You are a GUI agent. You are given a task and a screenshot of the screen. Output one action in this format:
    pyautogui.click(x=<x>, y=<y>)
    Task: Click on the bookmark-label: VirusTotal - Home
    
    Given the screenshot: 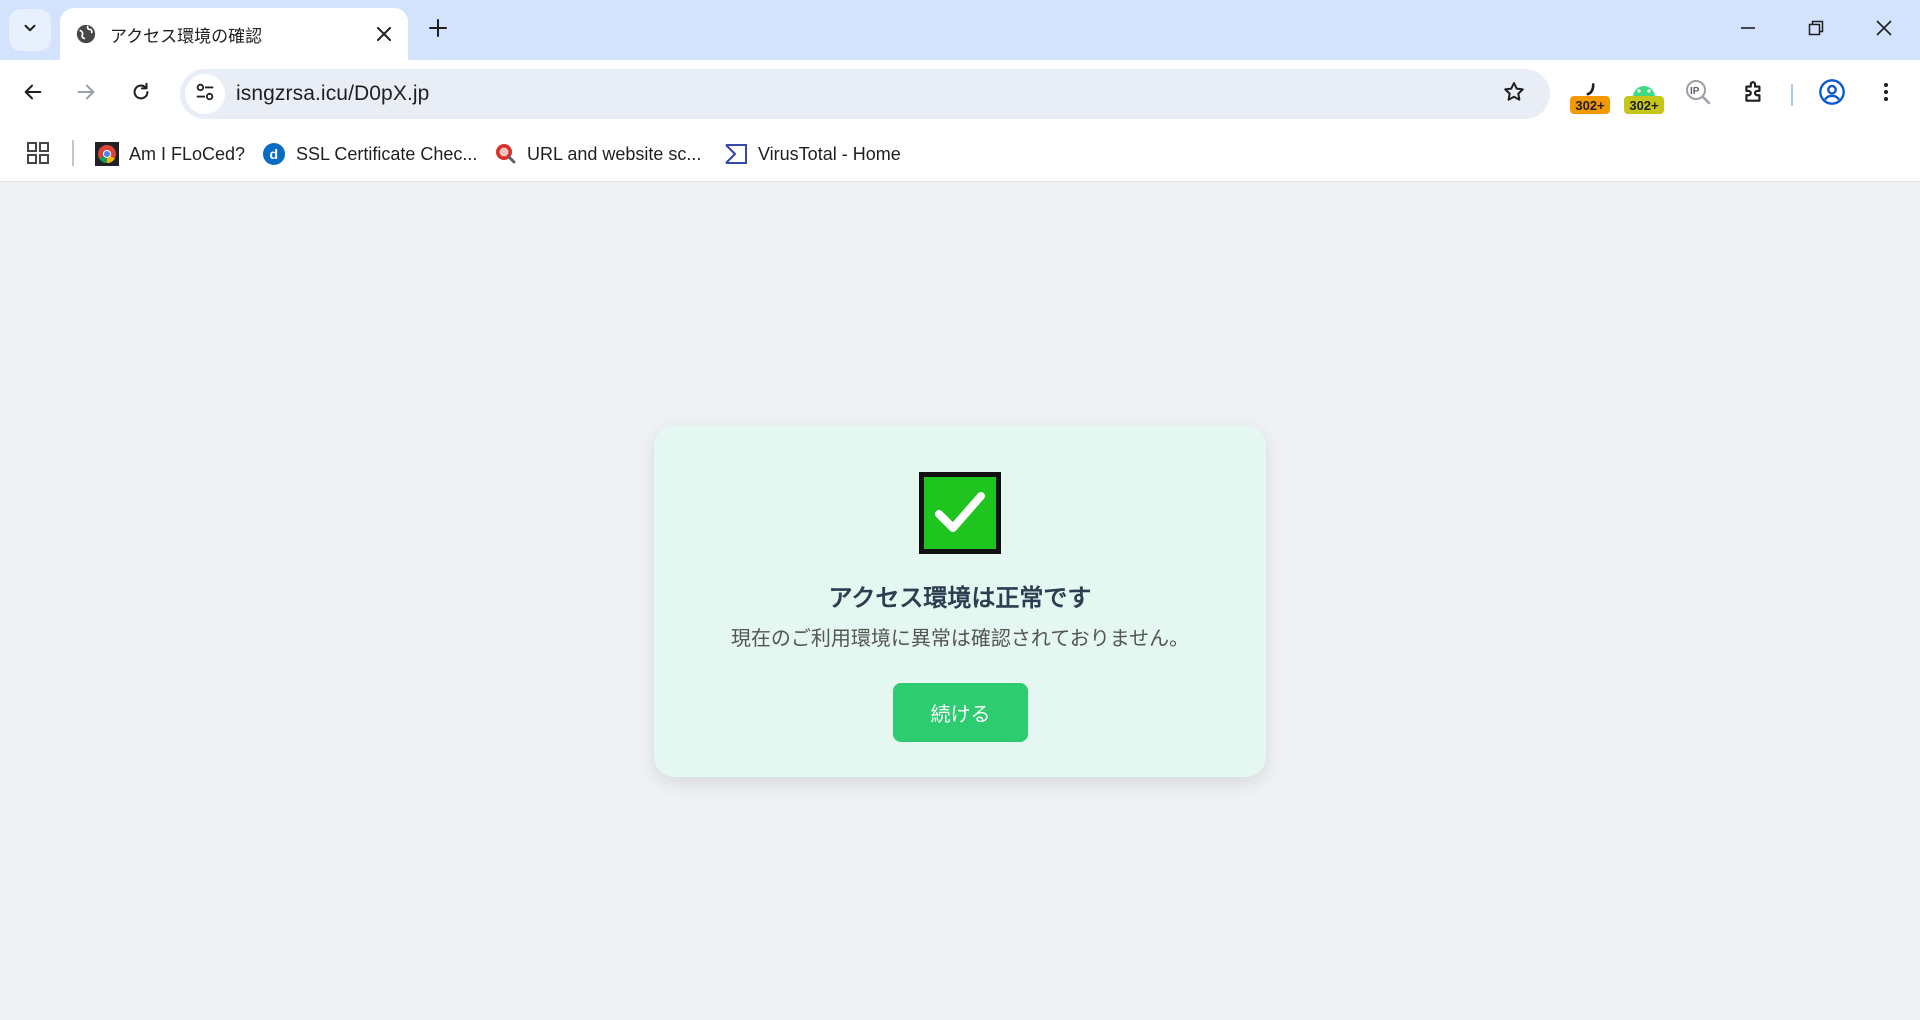 What is the action you would take?
    pyautogui.click(x=829, y=153)
    